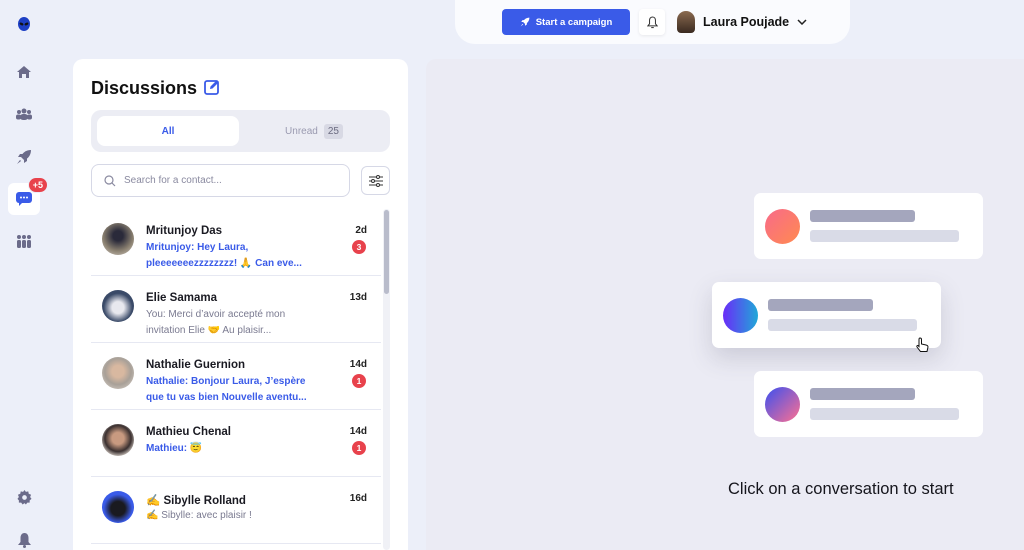 The image size is (1024, 550). Describe the element at coordinates (181, 298) in the screenshot. I see `contact-name: Elie Samama` at that location.